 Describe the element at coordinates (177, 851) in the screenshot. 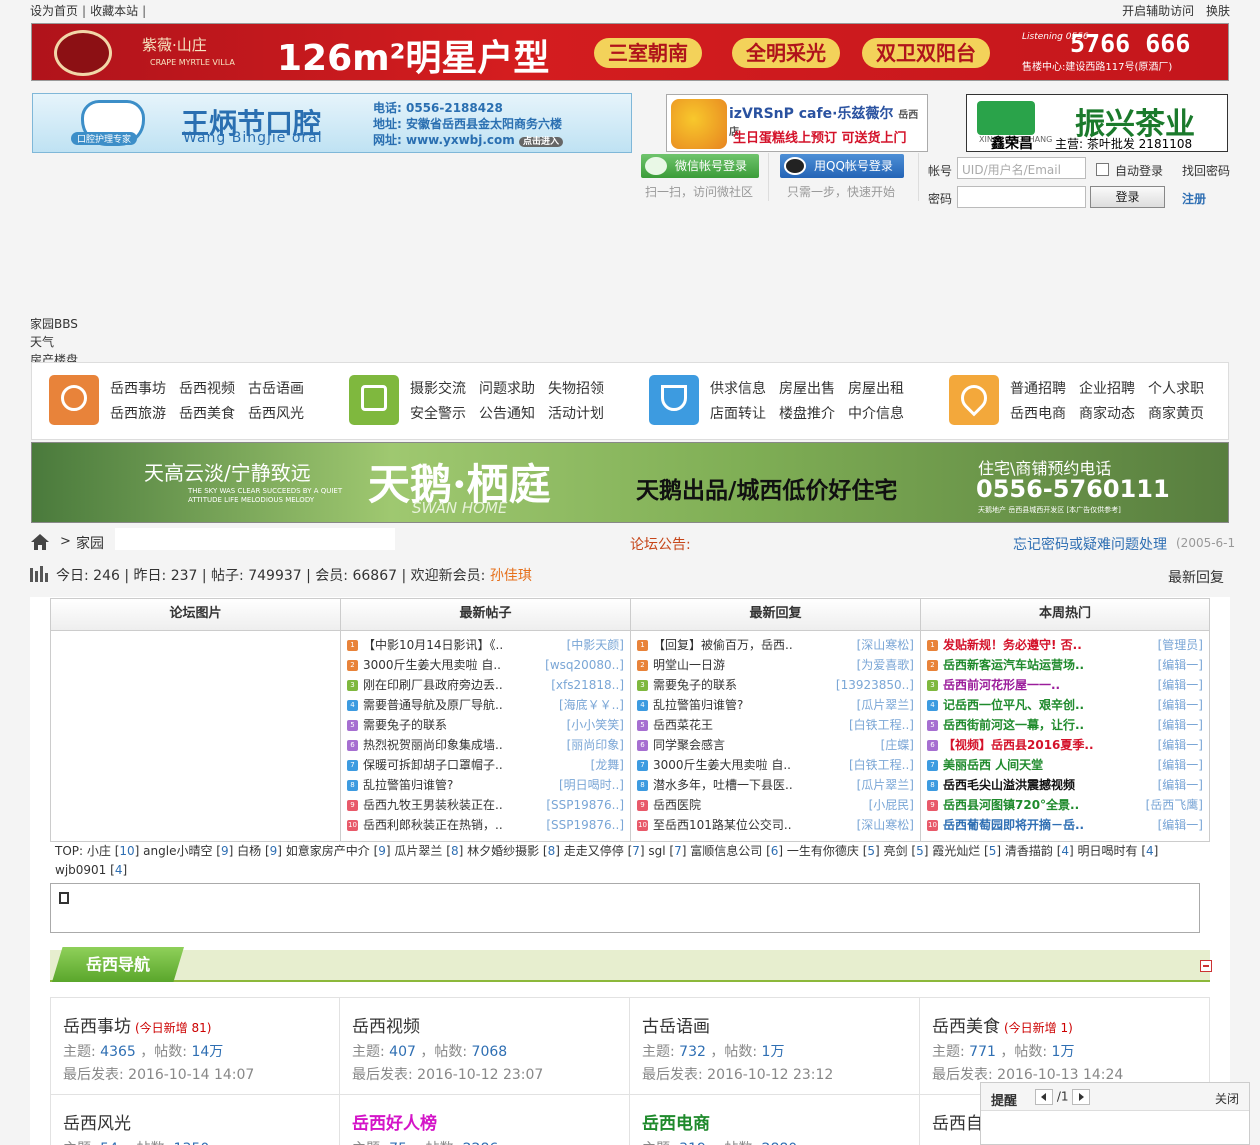

I see `top-poster-link: angle小晴空` at that location.